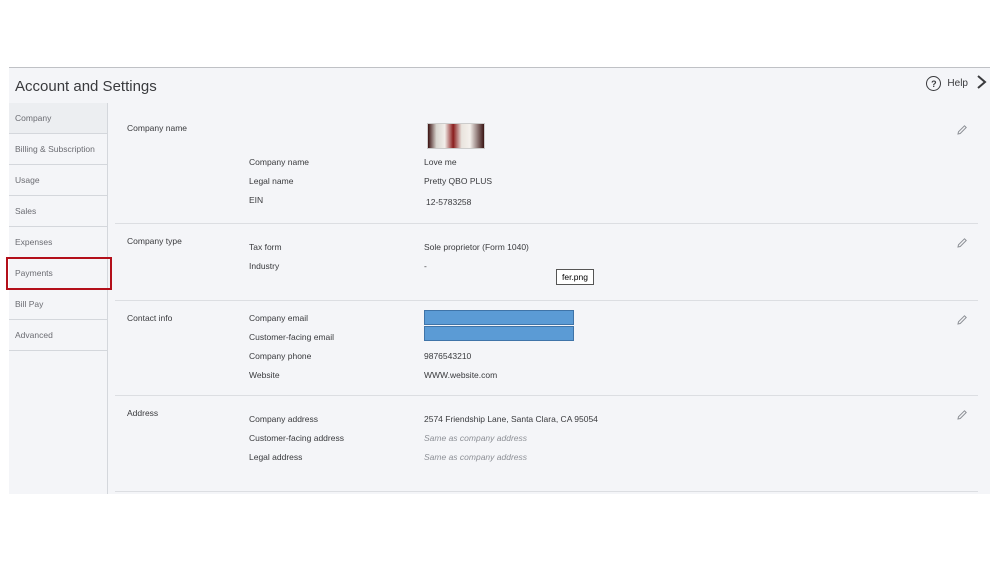  Describe the element at coordinates (456, 136) in the screenshot. I see `company-logo` at that location.